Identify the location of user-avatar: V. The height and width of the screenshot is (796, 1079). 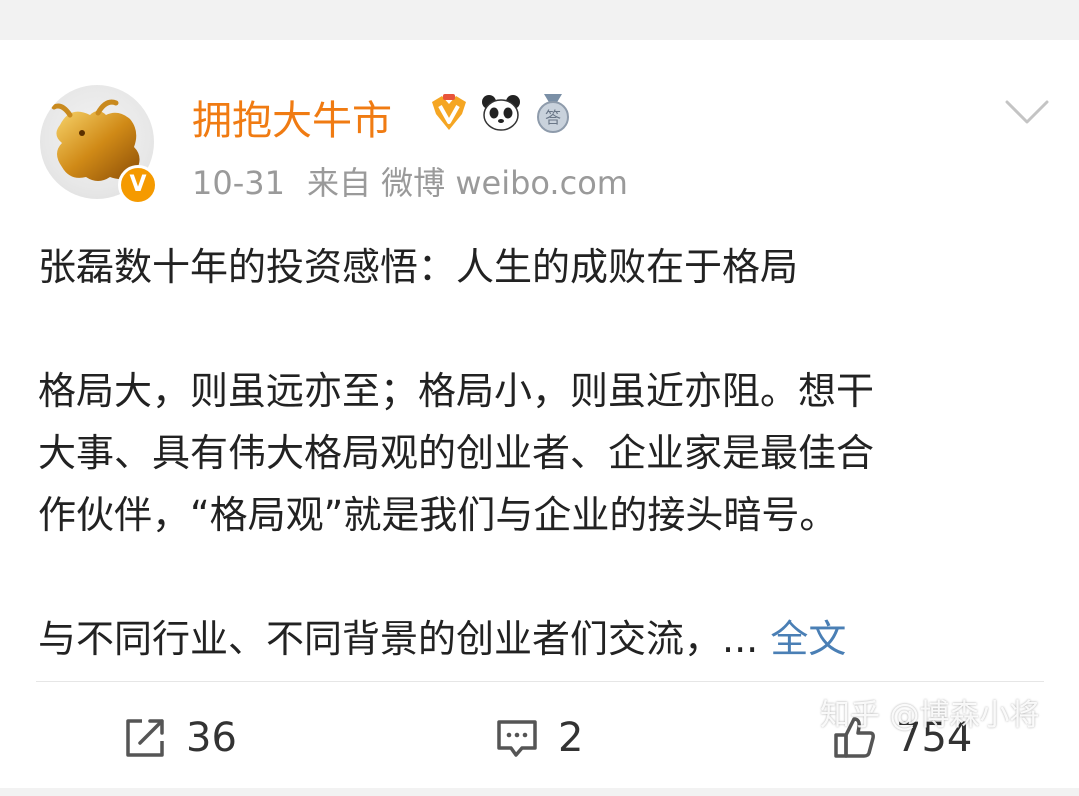
(99, 145).